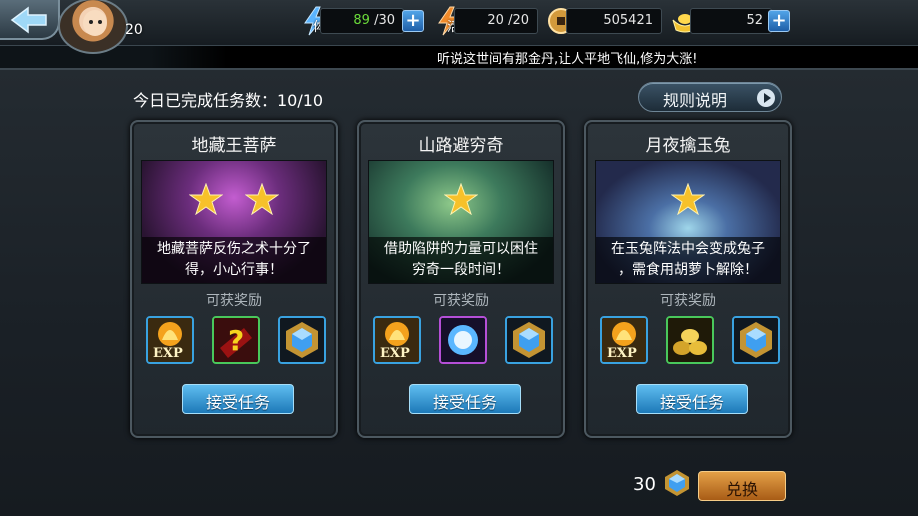 Image resolution: width=918 pixels, height=516 pixels. What do you see at coordinates (688, 222) in the screenshot?
I see `mission-art: 在玉兔阵法中会变成兔子 ，需食用胡萝卜解除！` at bounding box center [688, 222].